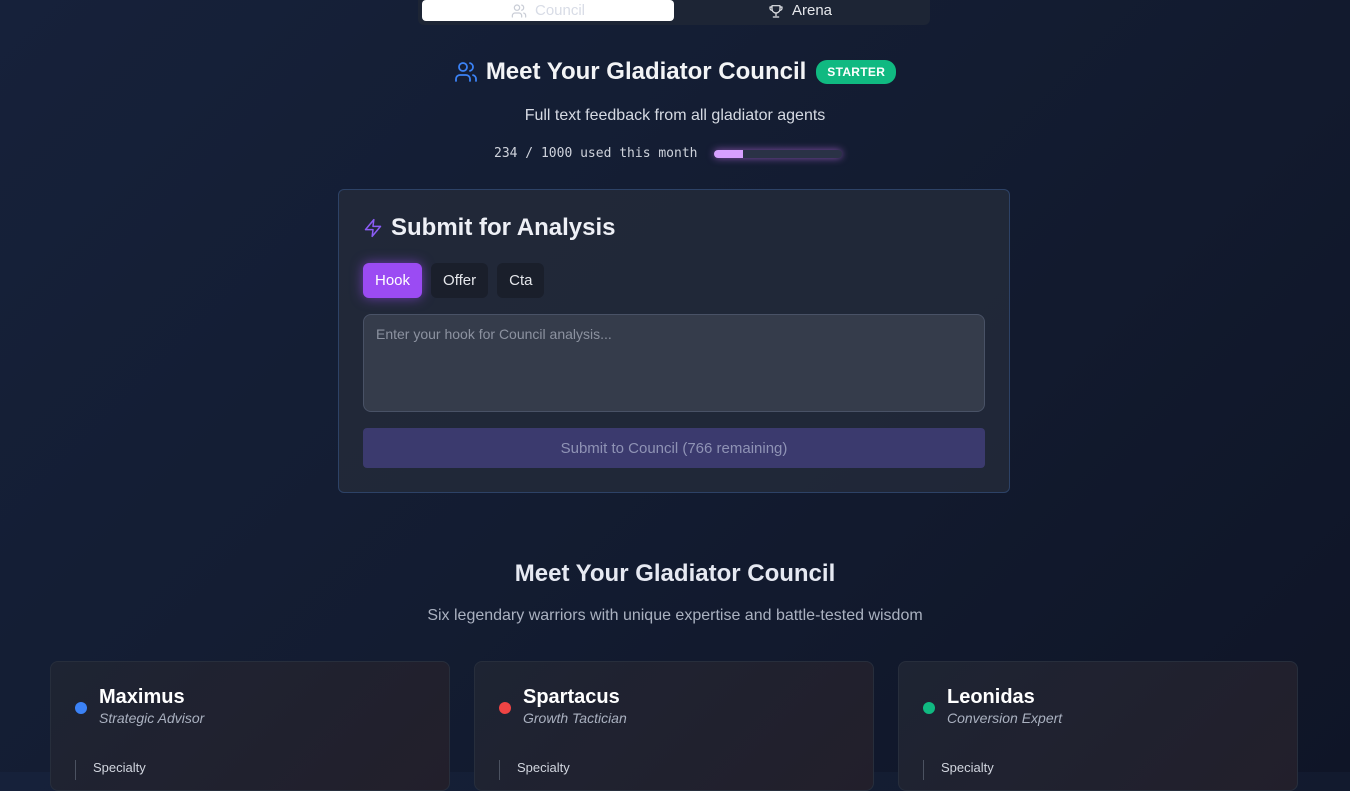  I want to click on council-section-title: Meet Your Gladiator Council, so click(675, 573).